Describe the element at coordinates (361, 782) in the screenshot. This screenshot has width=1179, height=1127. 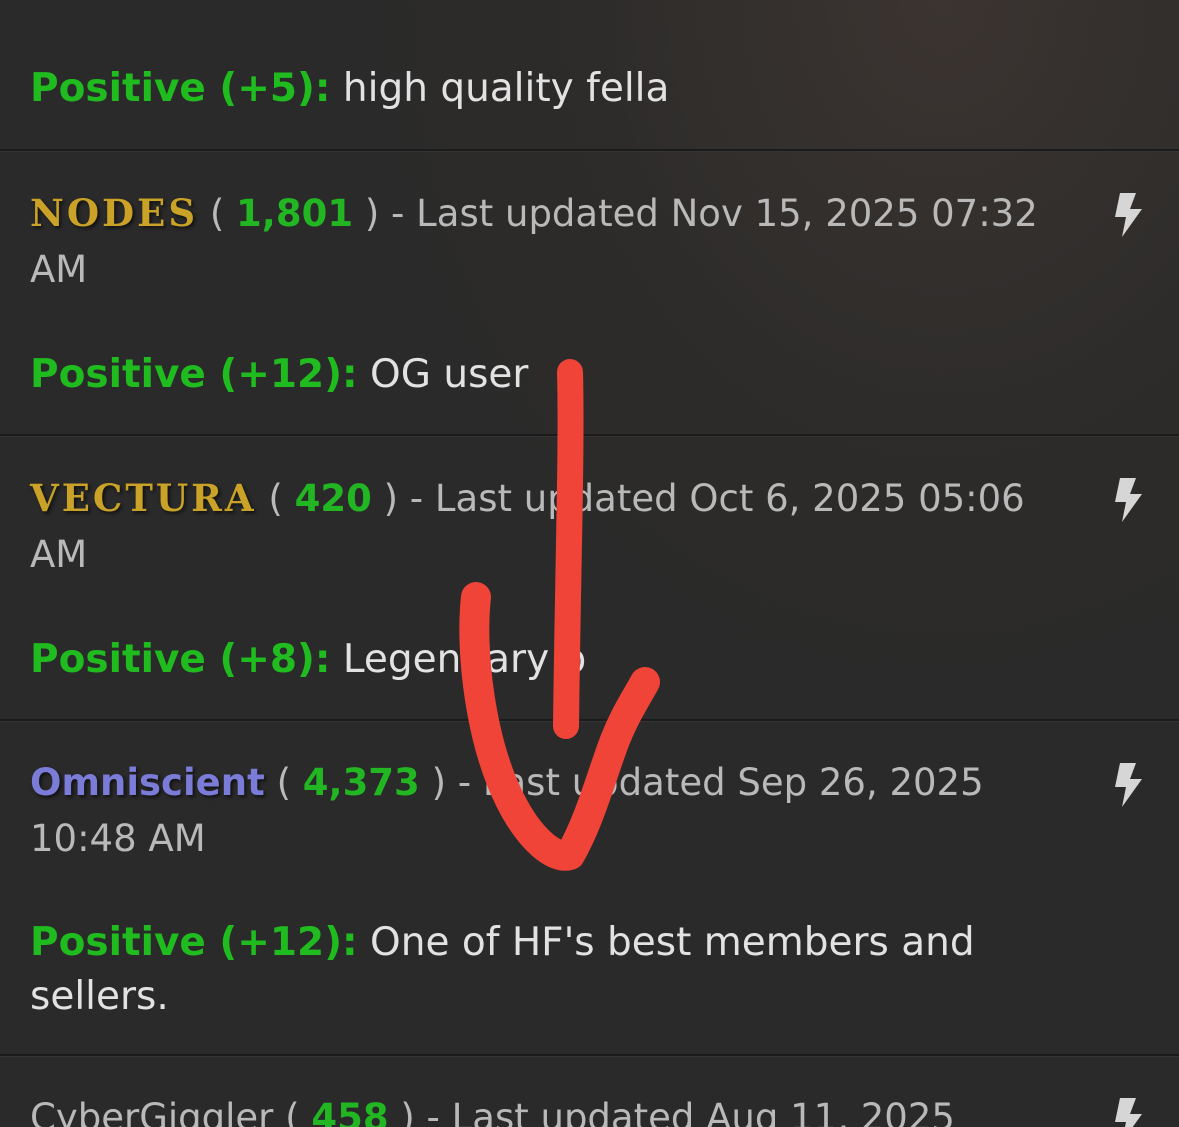
I see `user-reputation: 4,373` at that location.